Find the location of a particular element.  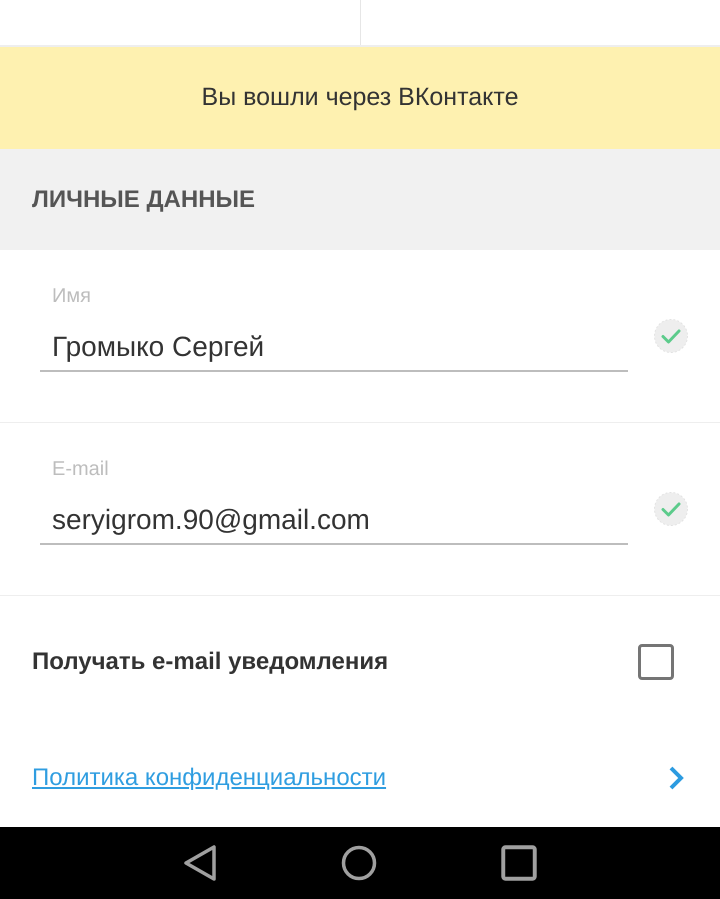

checkbox is located at coordinates (656, 662).